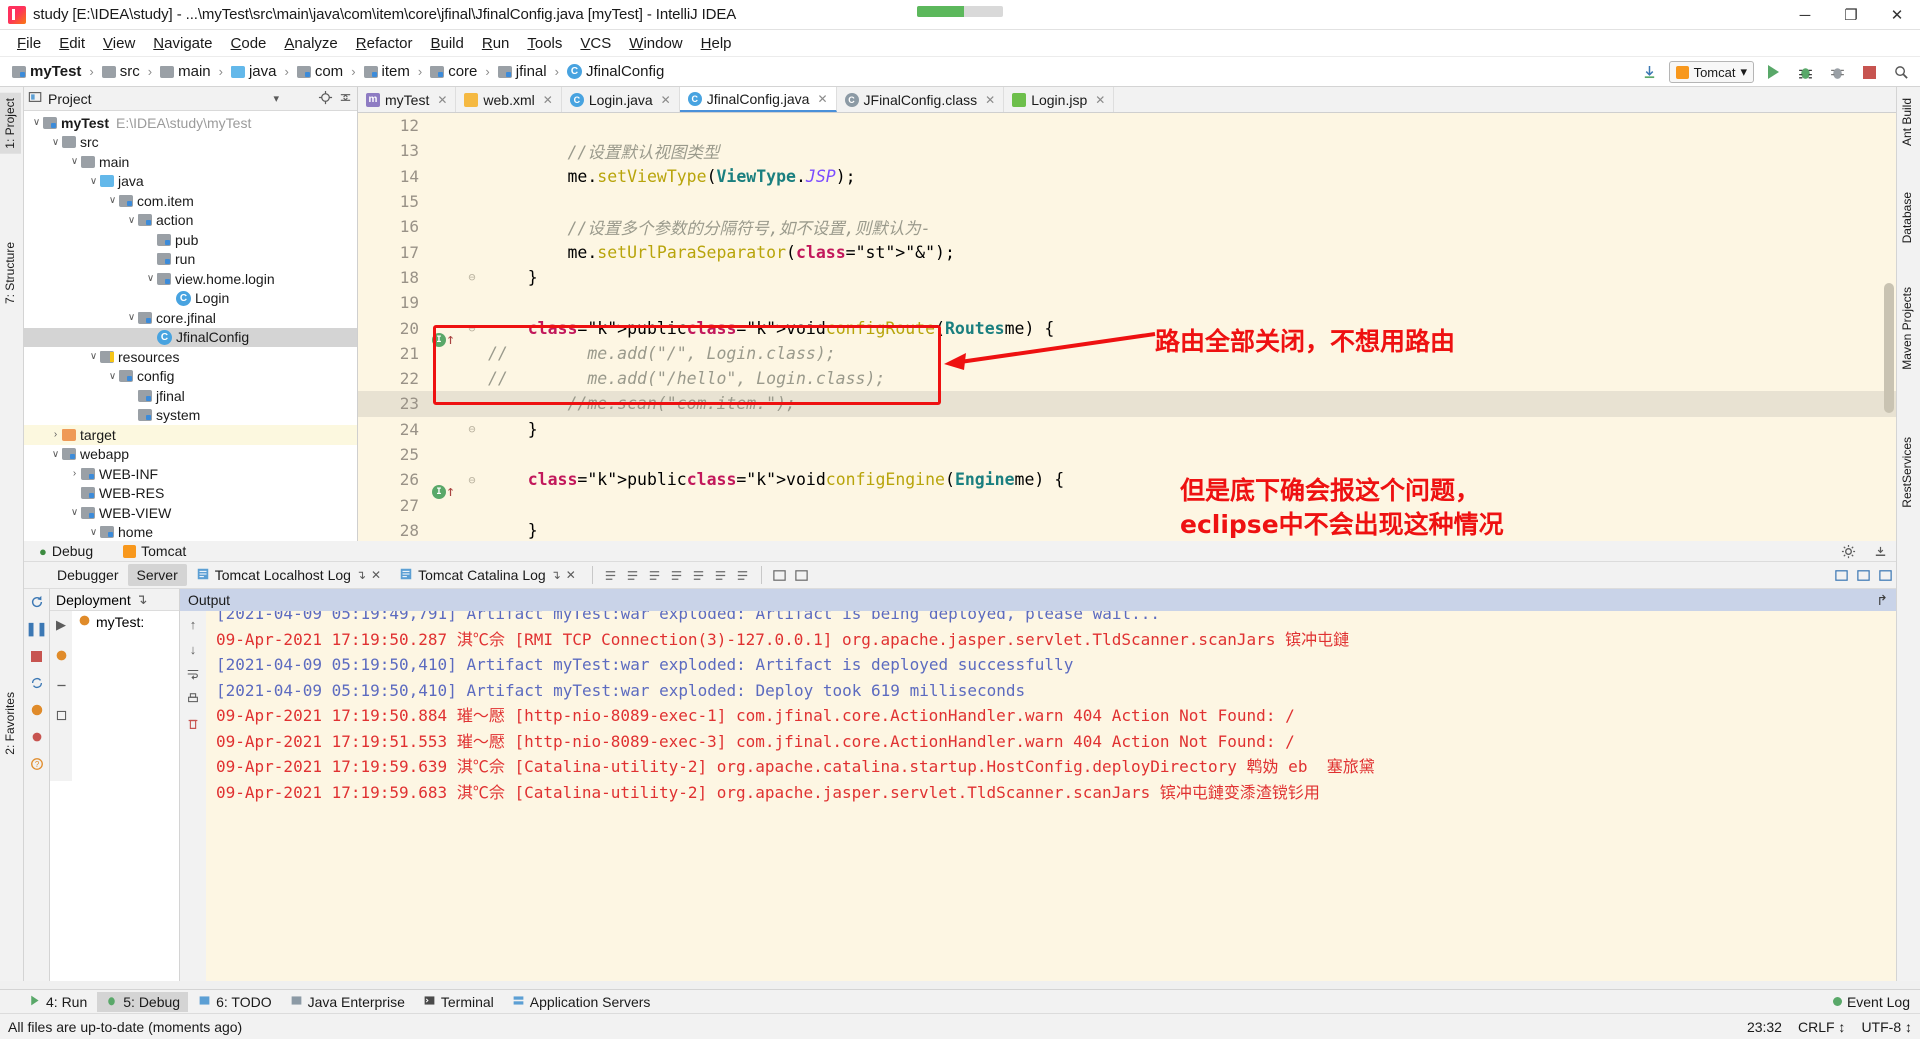 The height and width of the screenshot is (1039, 1920). Describe the element at coordinates (190, 318) in the screenshot. I see `tree-node-core-jfinal: ∨ core.jfinal` at that location.